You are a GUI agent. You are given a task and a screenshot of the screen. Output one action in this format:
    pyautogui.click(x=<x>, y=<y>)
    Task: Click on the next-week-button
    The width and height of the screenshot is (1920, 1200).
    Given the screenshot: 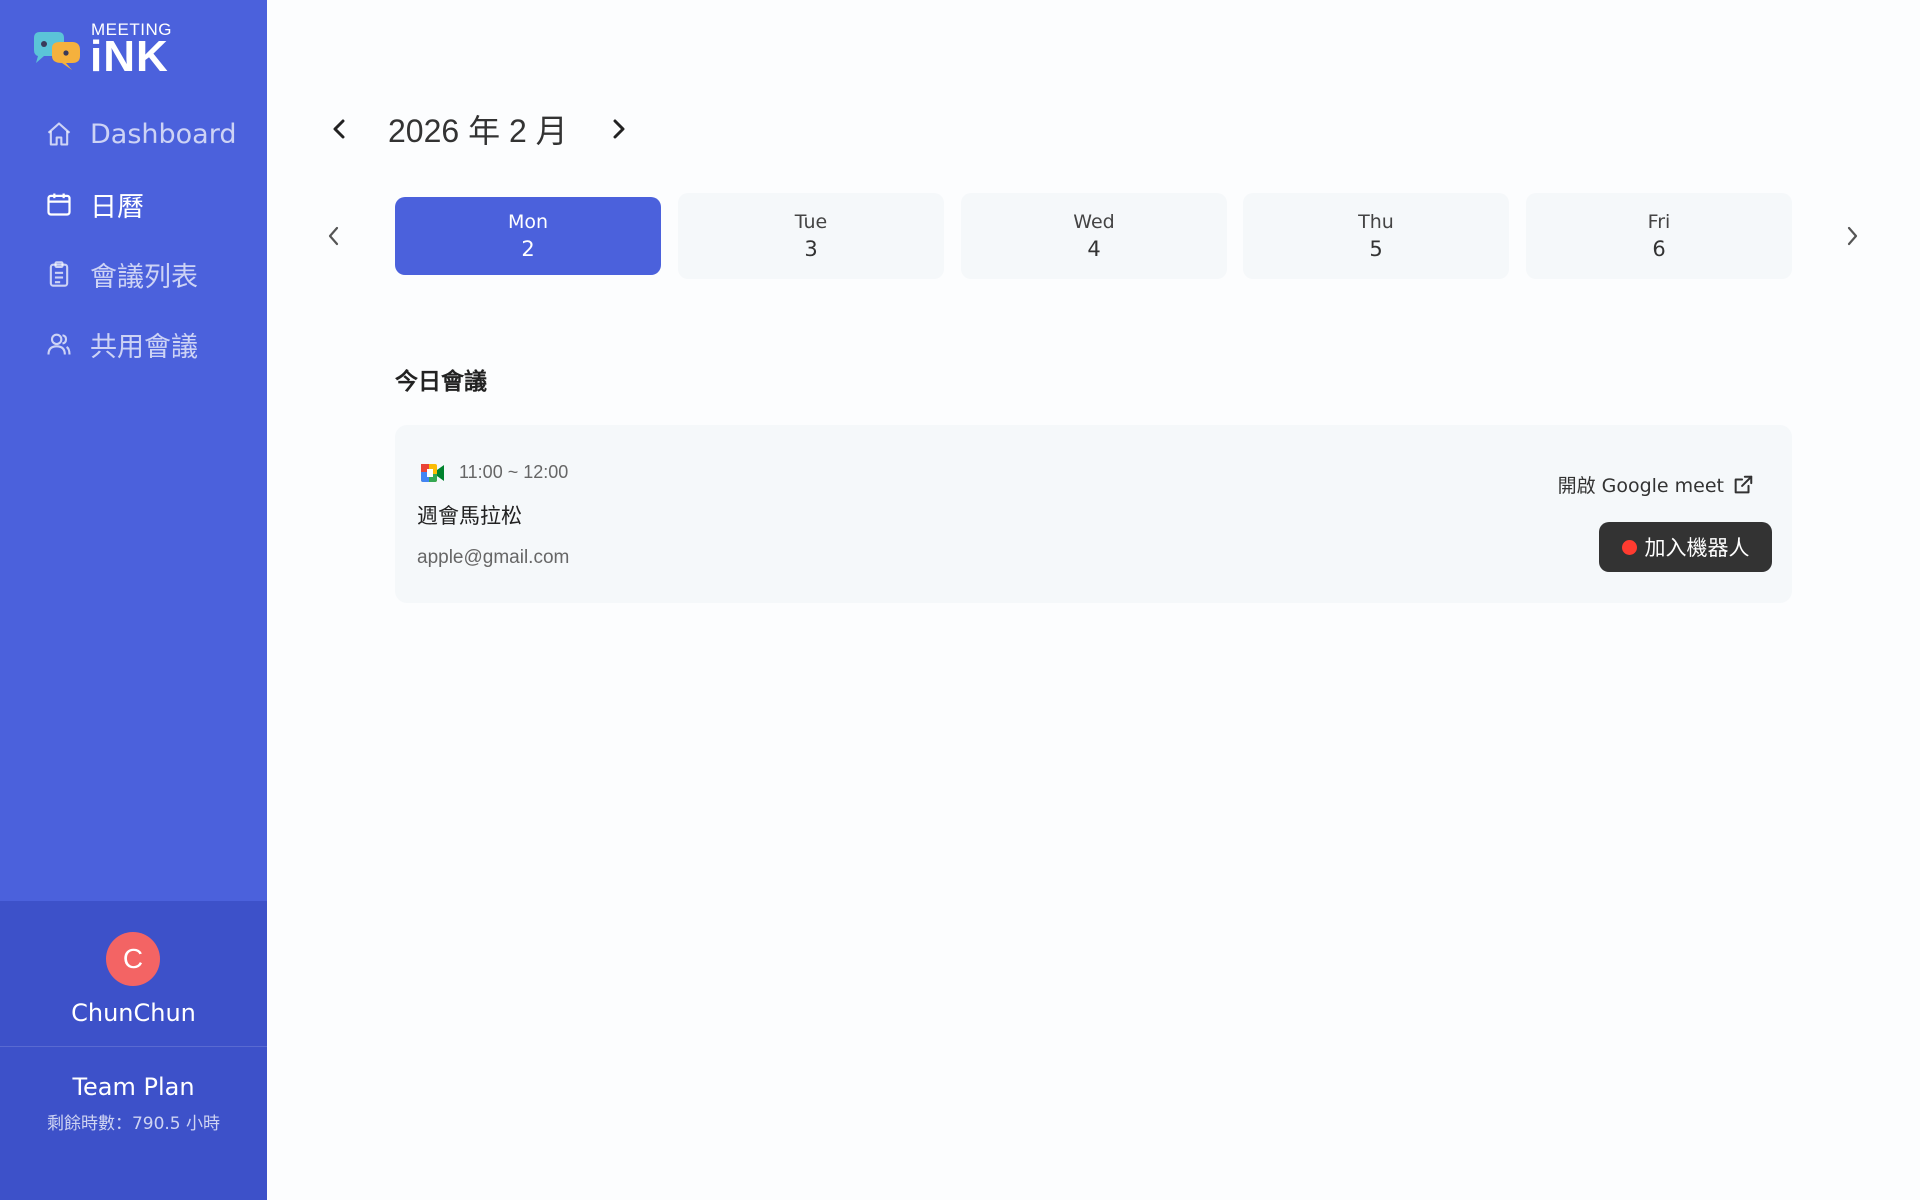 What is the action you would take?
    pyautogui.click(x=1852, y=236)
    